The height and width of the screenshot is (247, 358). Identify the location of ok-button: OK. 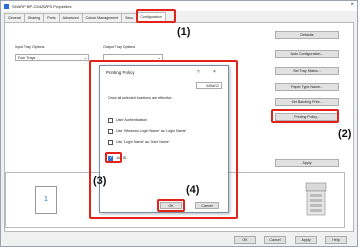
(245, 240).